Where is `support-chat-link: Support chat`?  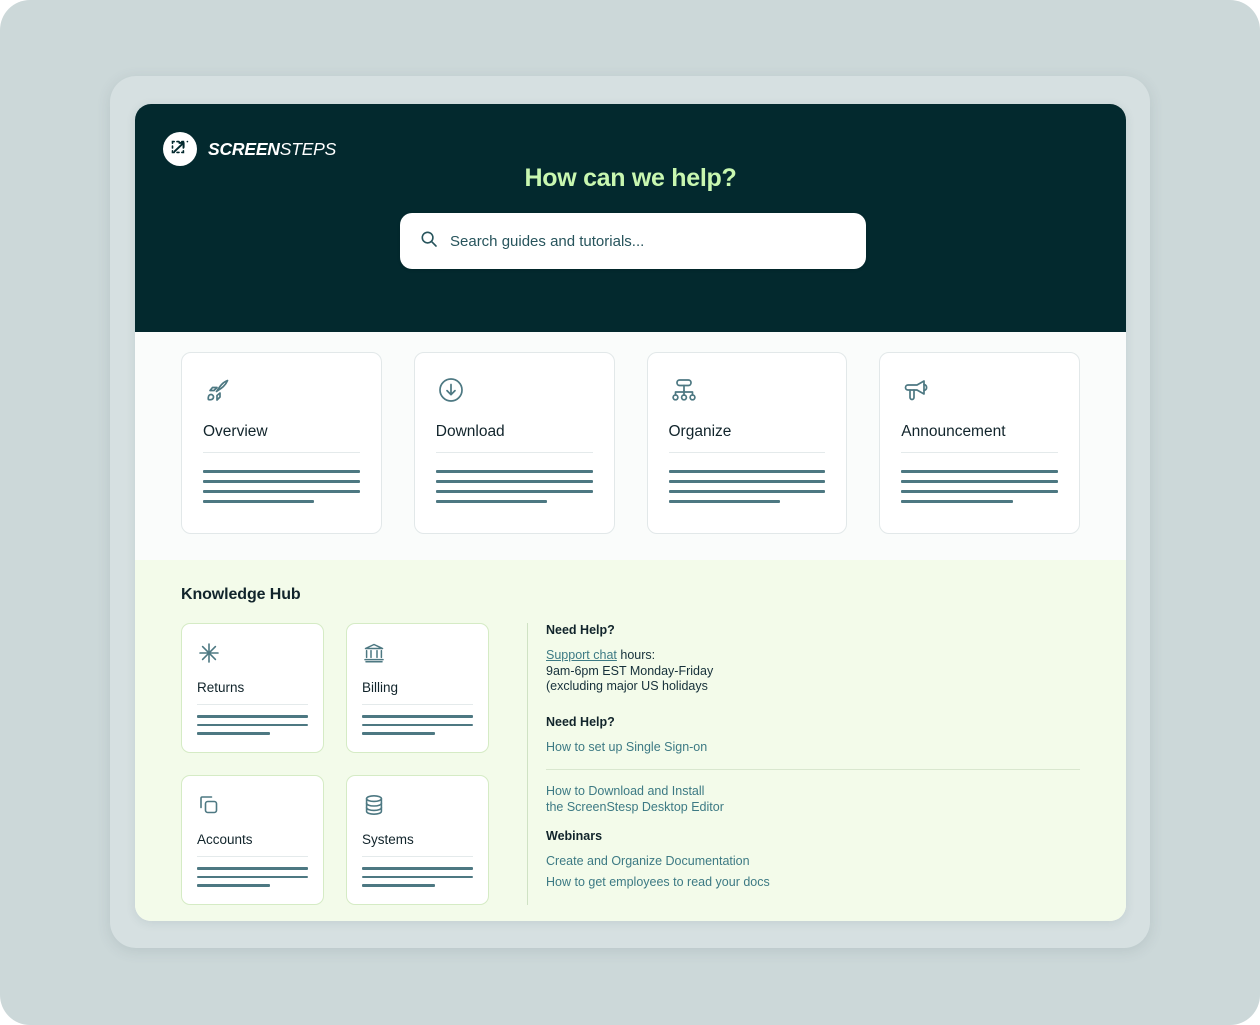 support-chat-link: Support chat is located at coordinates (581, 655).